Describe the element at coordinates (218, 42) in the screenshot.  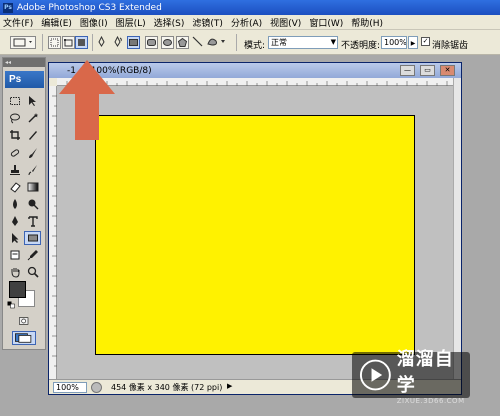
I see `custom-shape-icon` at that location.